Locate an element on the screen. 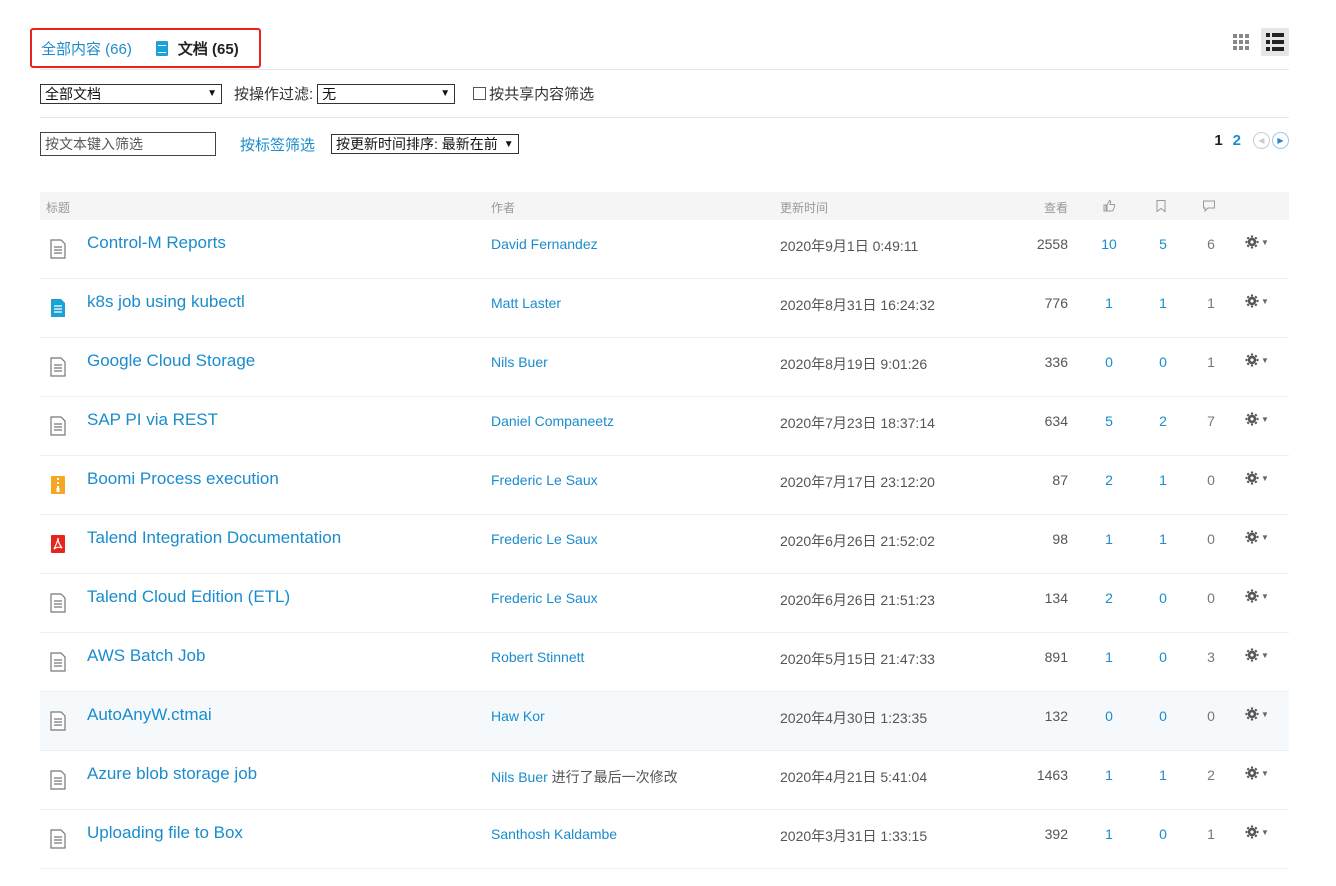 The width and height of the screenshot is (1336, 886). tab-documents: 文档 (65) is located at coordinates (197, 48).